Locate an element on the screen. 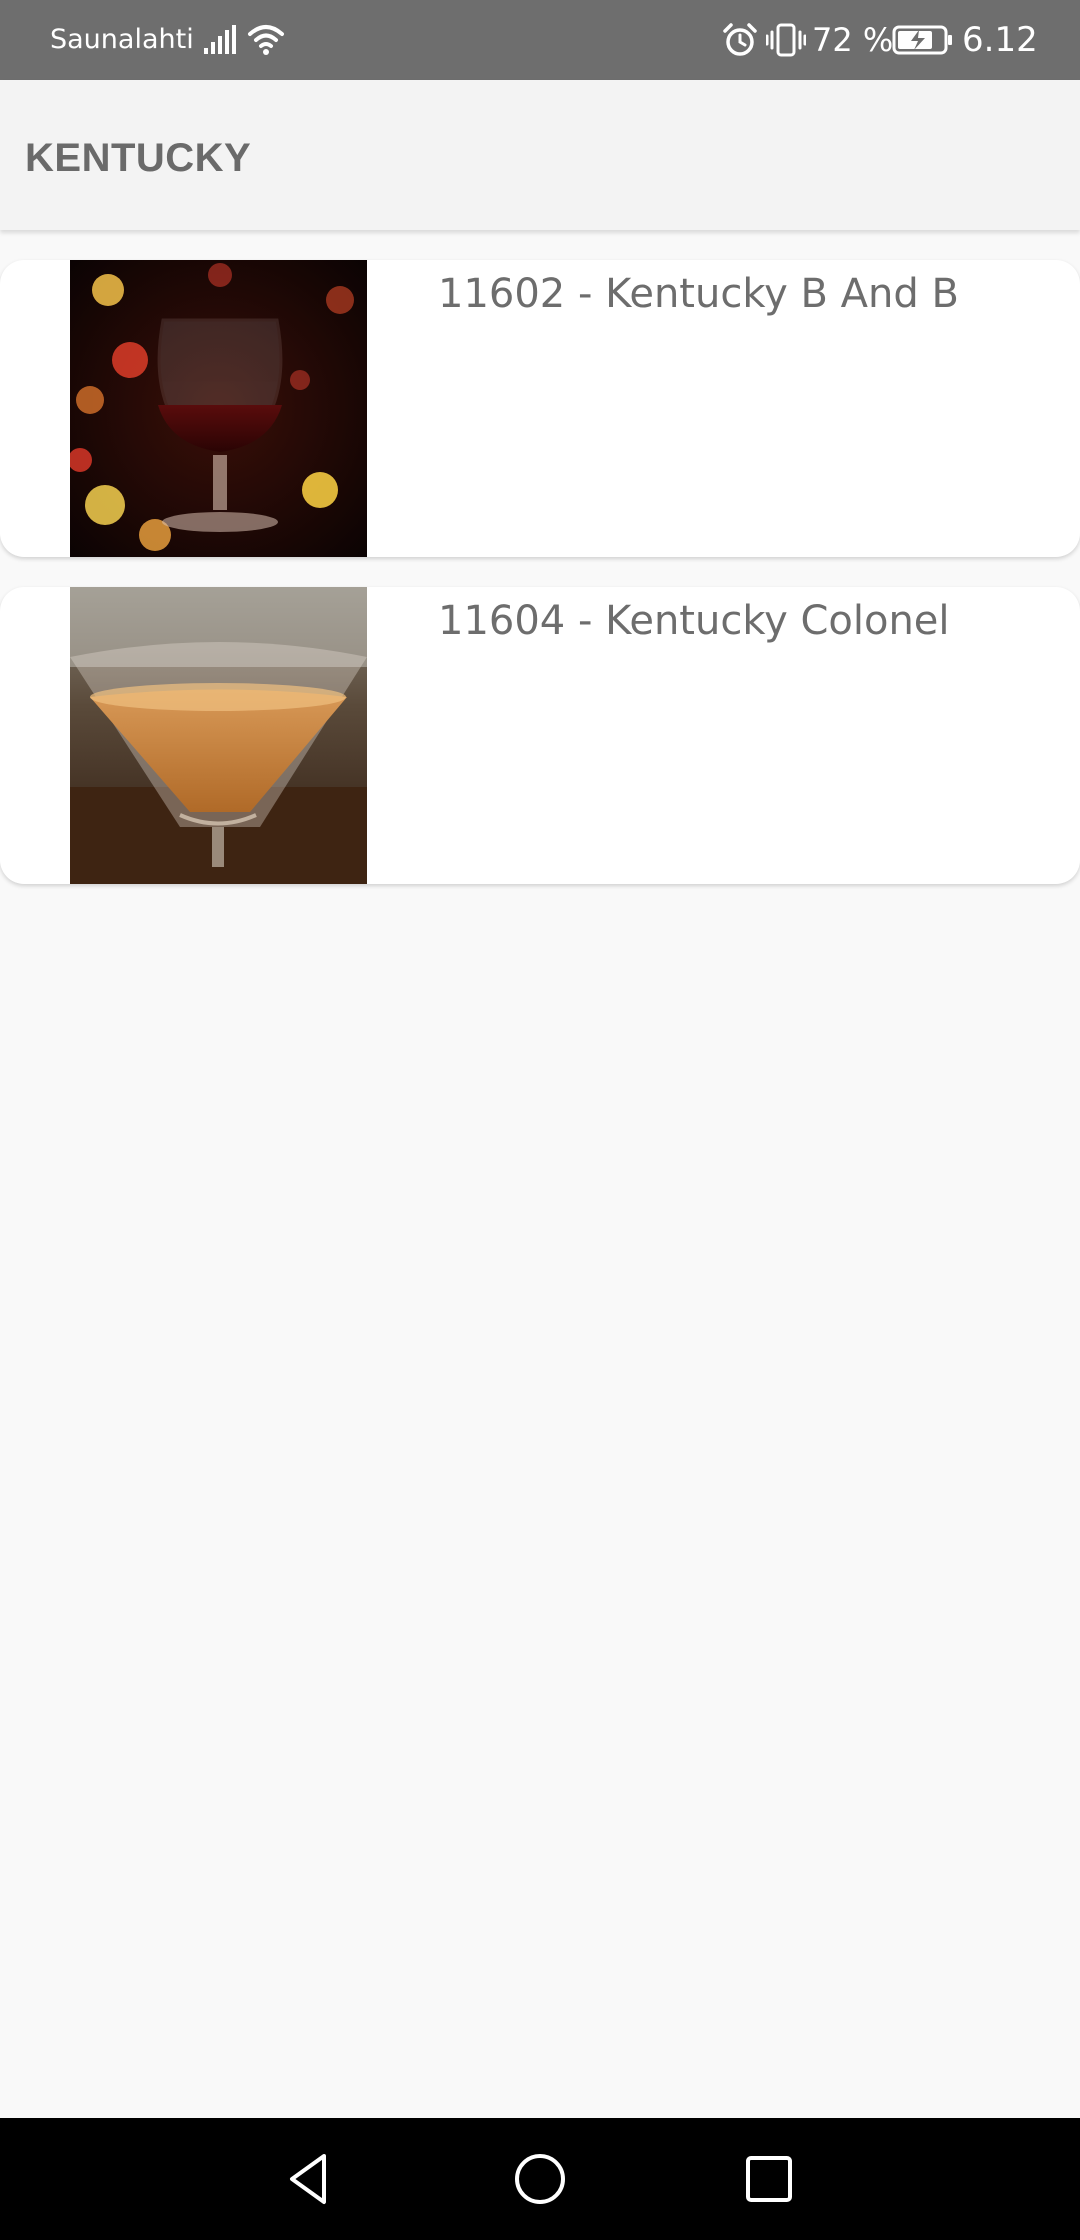 Image resolution: width=1080 pixels, height=2240 pixels. home-icon is located at coordinates (540, 2179).